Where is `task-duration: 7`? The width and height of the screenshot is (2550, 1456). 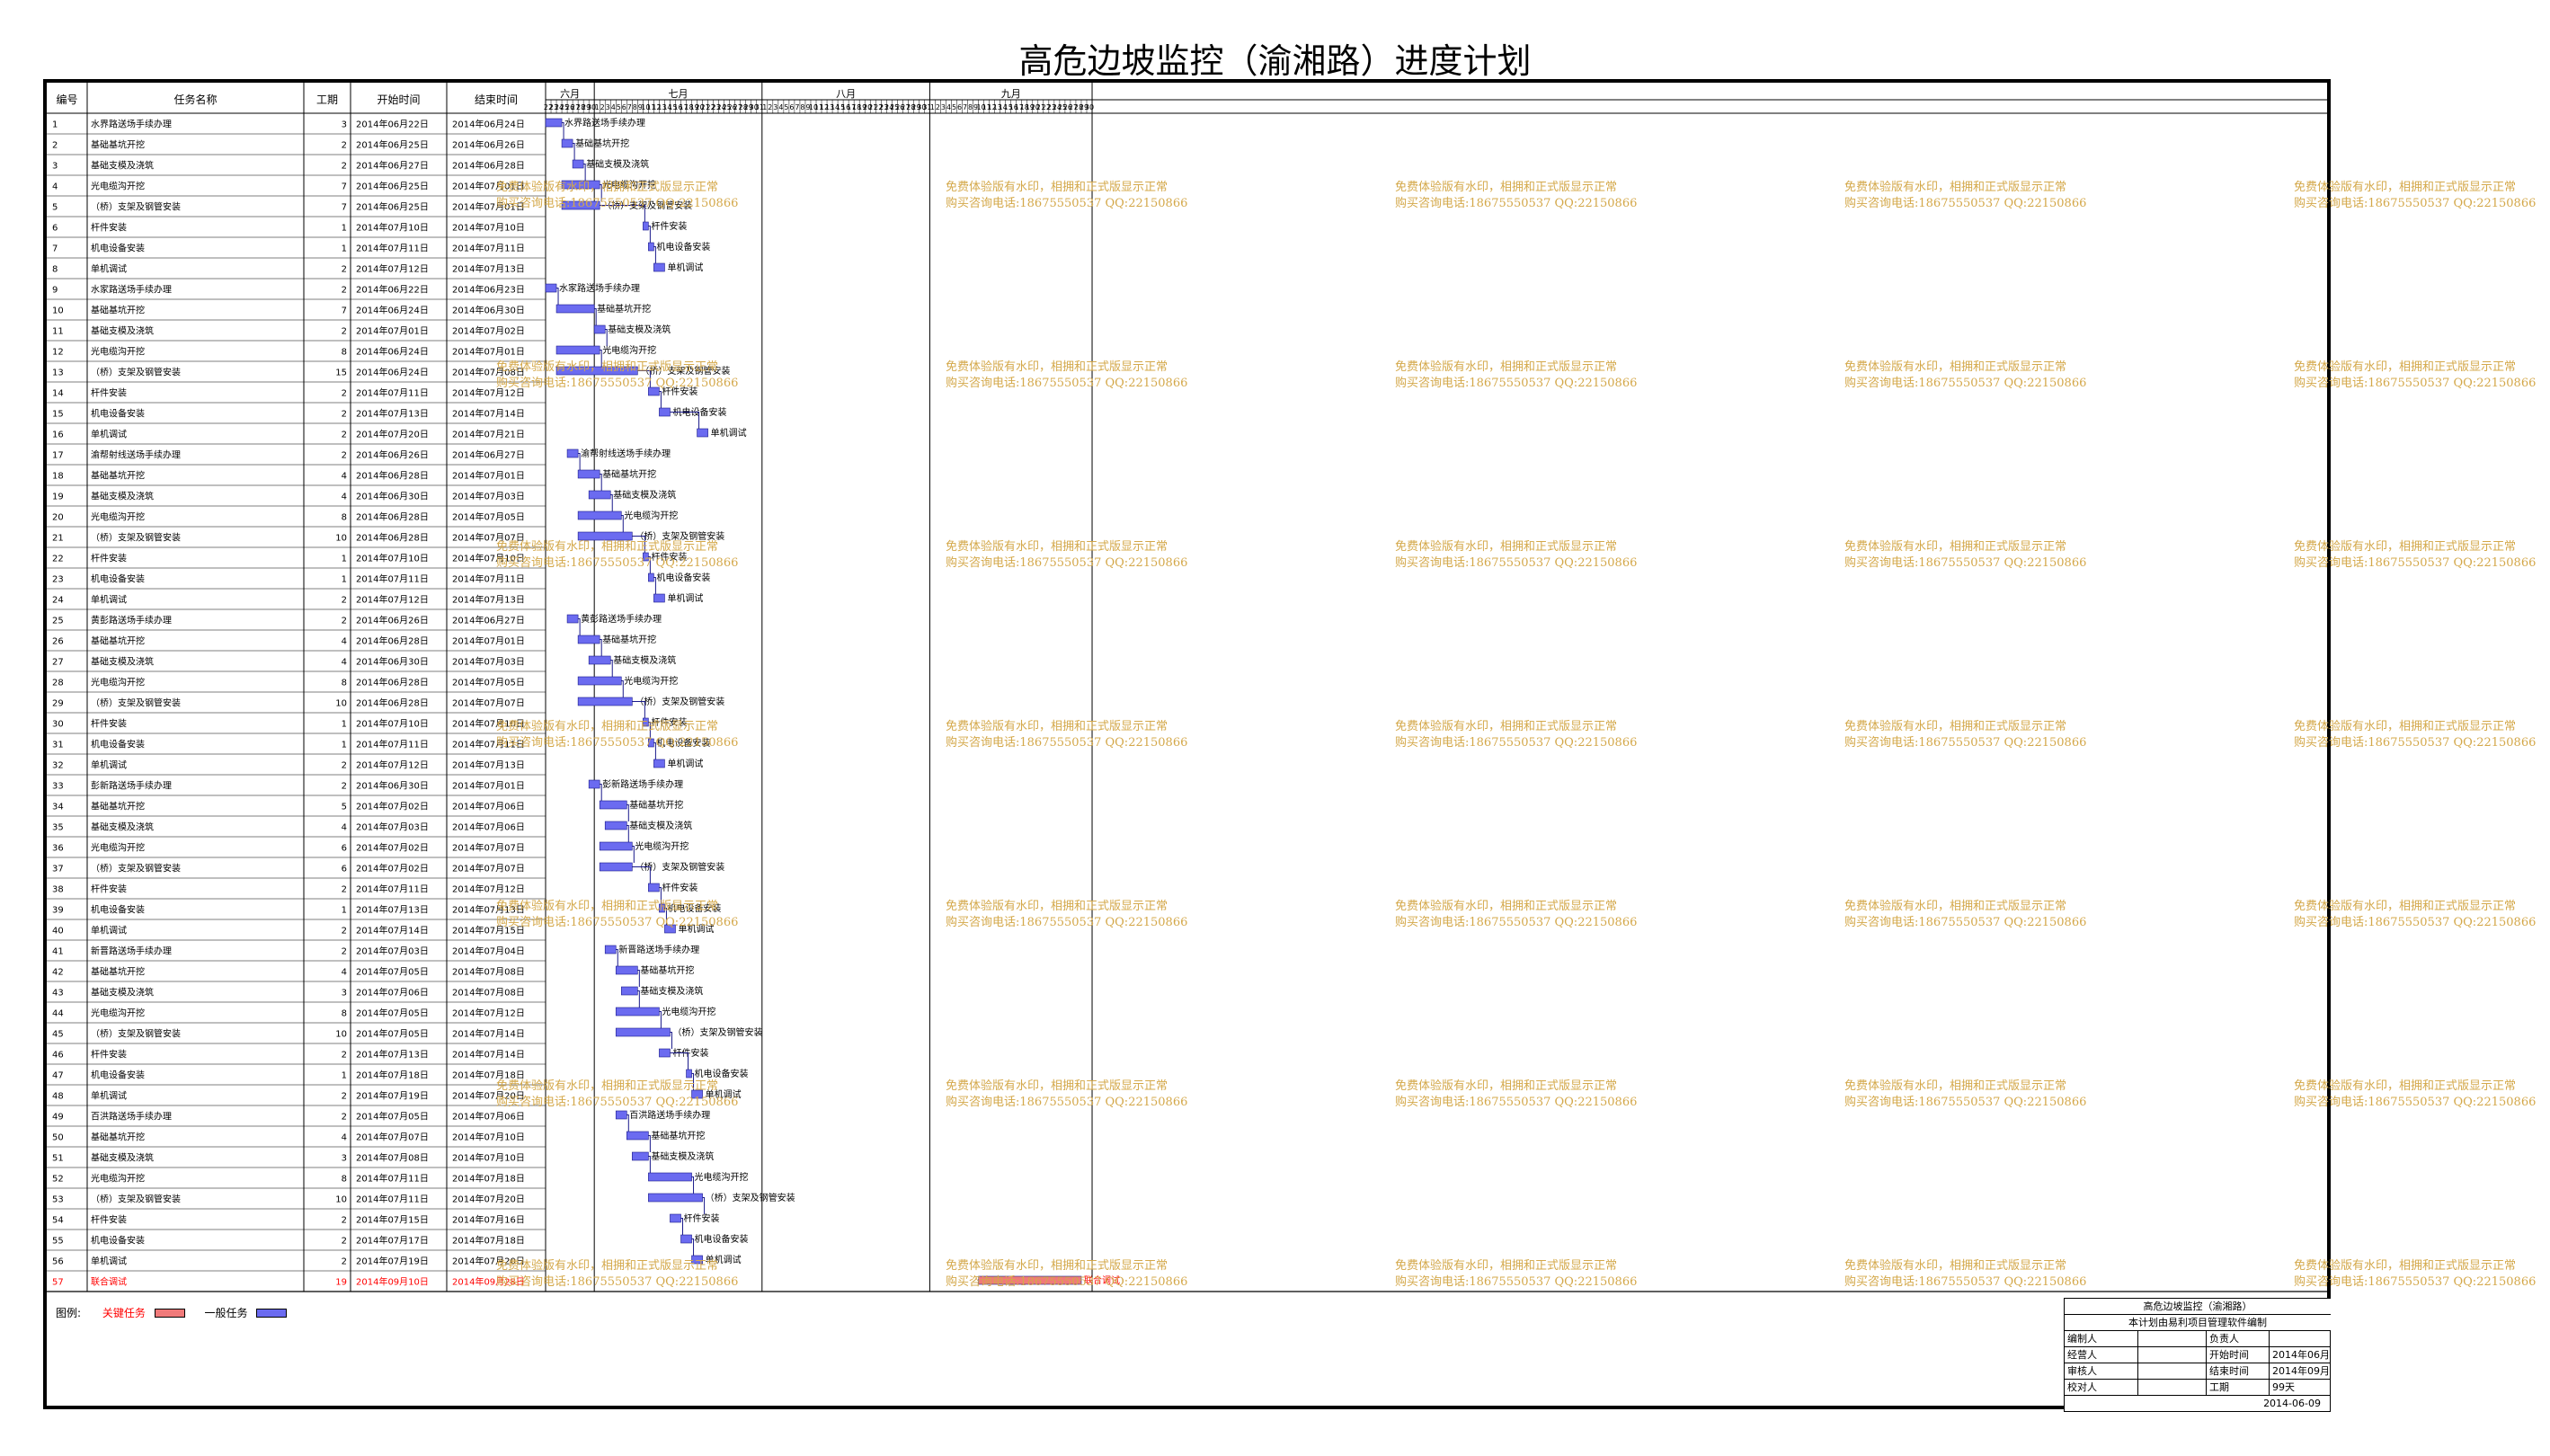 task-duration: 7 is located at coordinates (344, 187).